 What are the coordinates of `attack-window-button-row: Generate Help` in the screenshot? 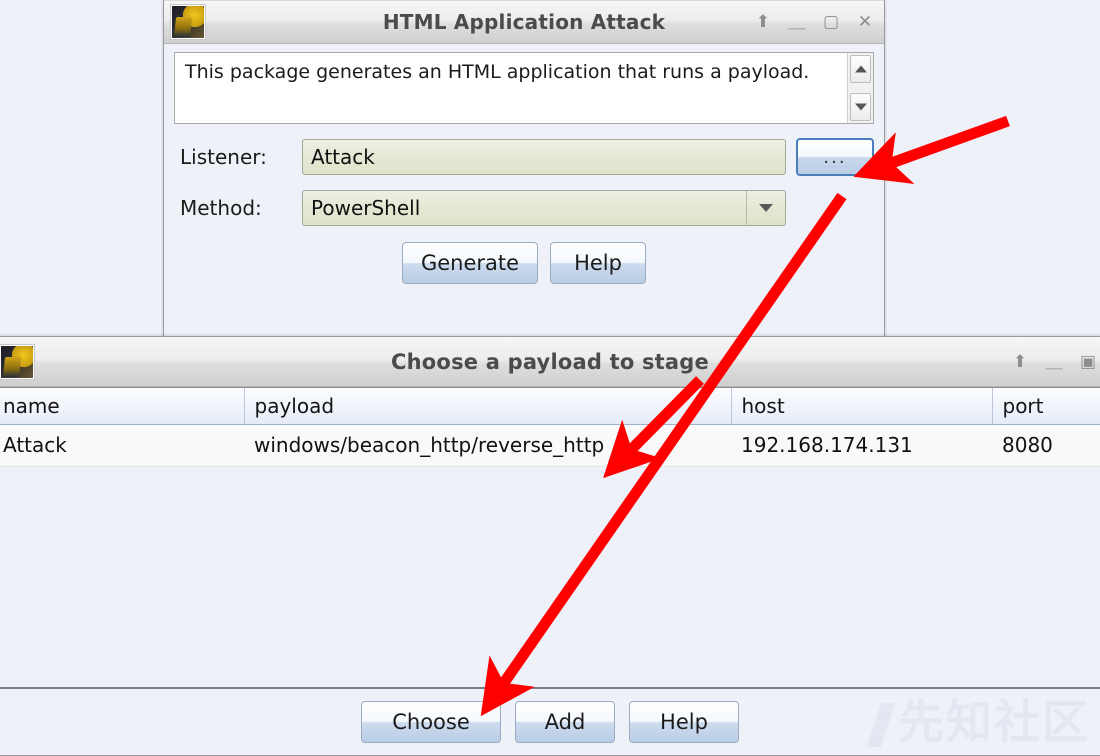 It's located at (524, 263).